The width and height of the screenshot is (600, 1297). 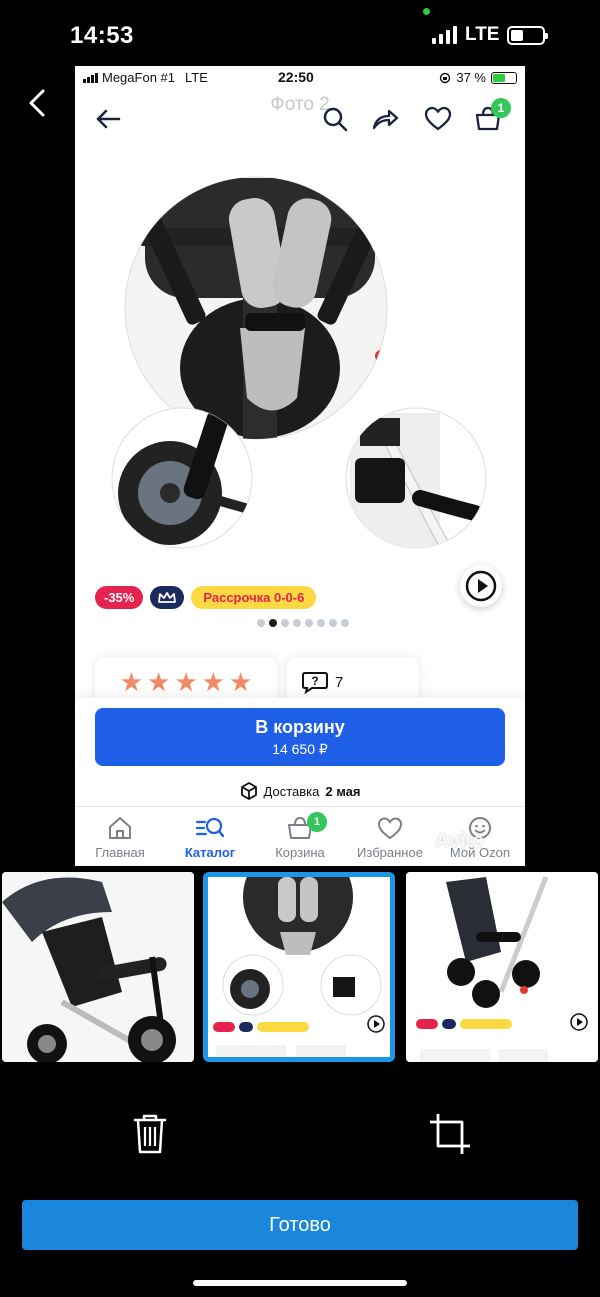 What do you see at coordinates (426, 11) in the screenshot?
I see `mic-indicator-dot` at bounding box center [426, 11].